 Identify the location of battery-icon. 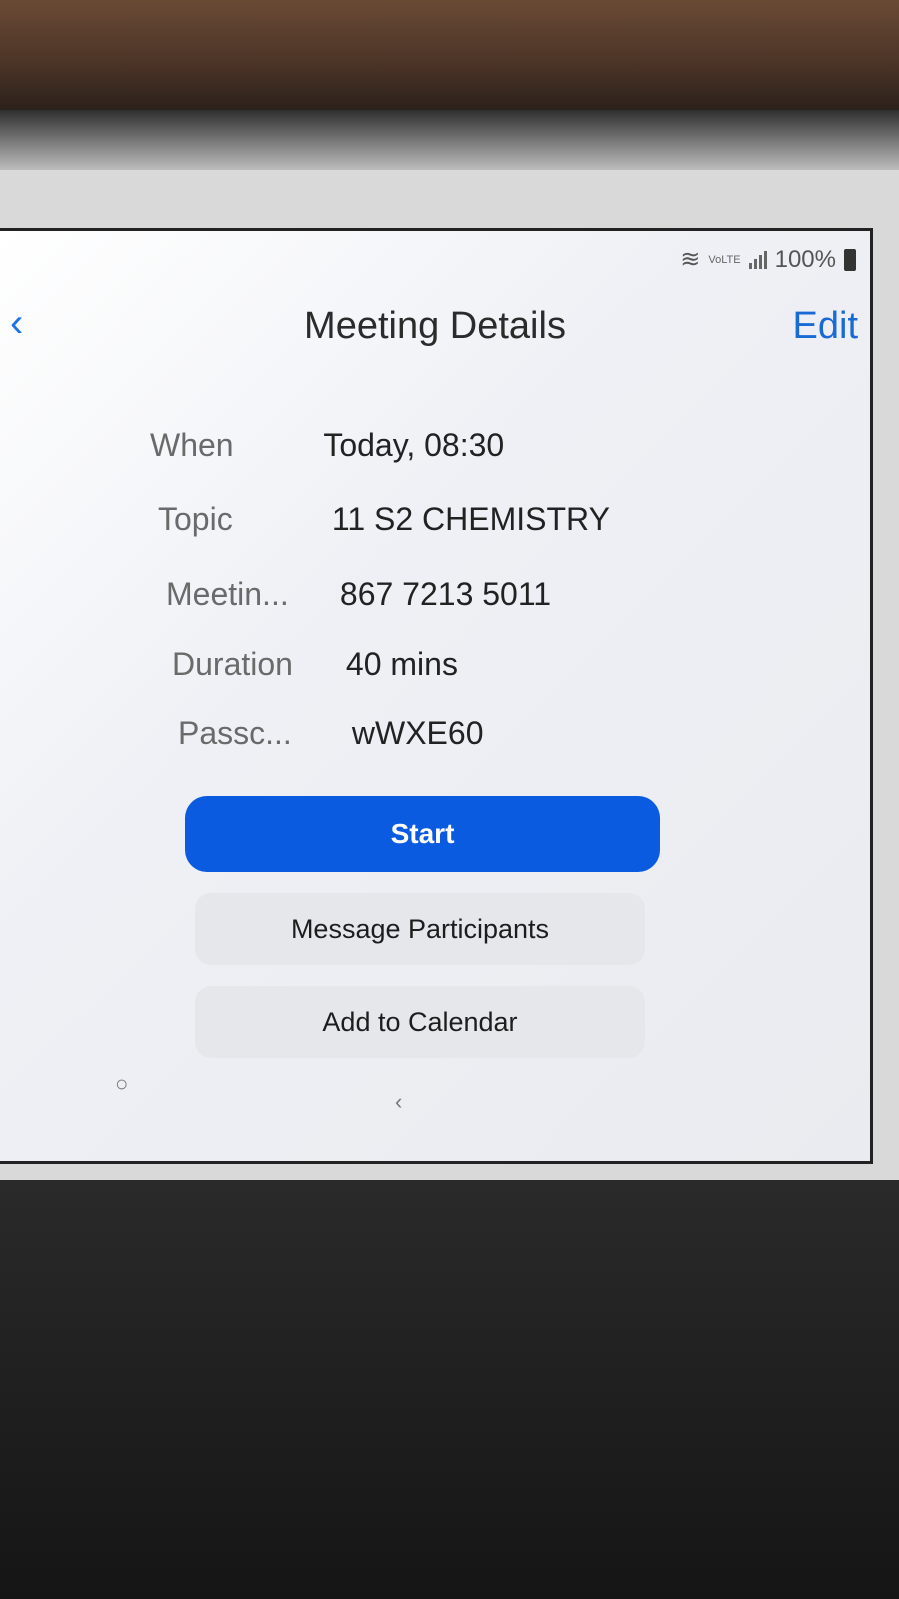
(850, 259).